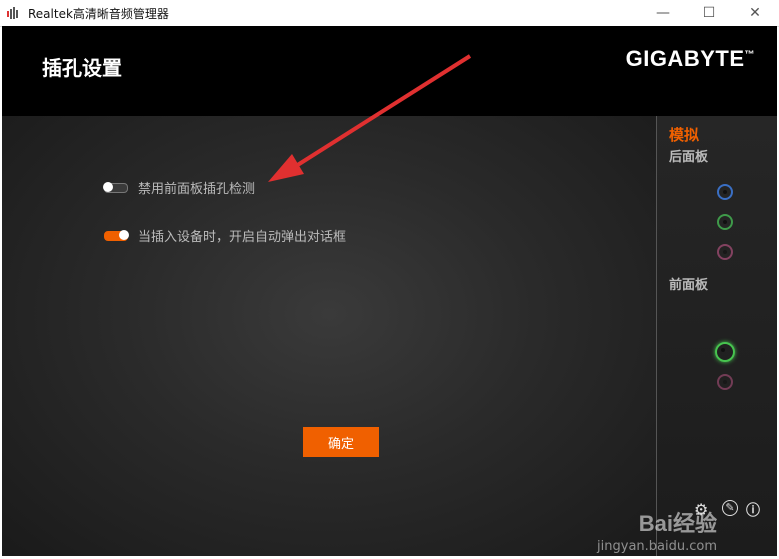 Image resolution: width=779 pixels, height=559 pixels. What do you see at coordinates (98, 14) in the screenshot?
I see `window-title: Realtek高清晰音频管理器` at bounding box center [98, 14].